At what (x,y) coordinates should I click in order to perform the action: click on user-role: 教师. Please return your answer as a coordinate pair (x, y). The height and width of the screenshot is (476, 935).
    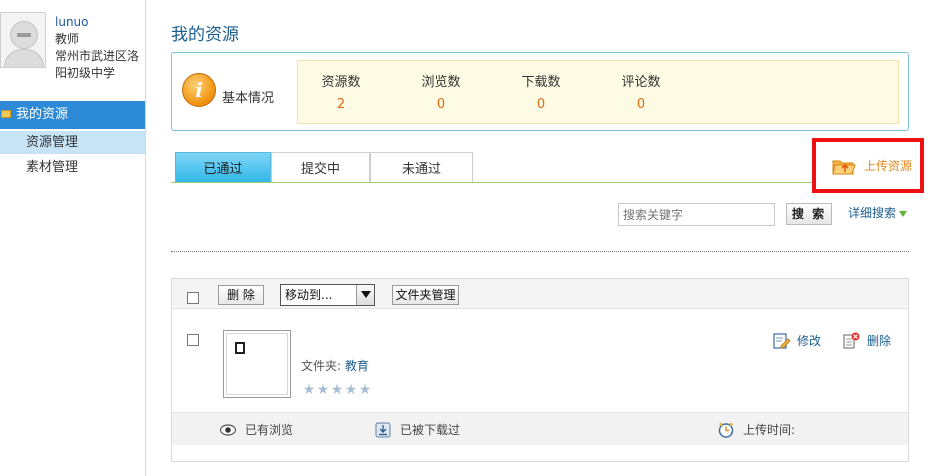
    Looking at the image, I should click on (67, 39).